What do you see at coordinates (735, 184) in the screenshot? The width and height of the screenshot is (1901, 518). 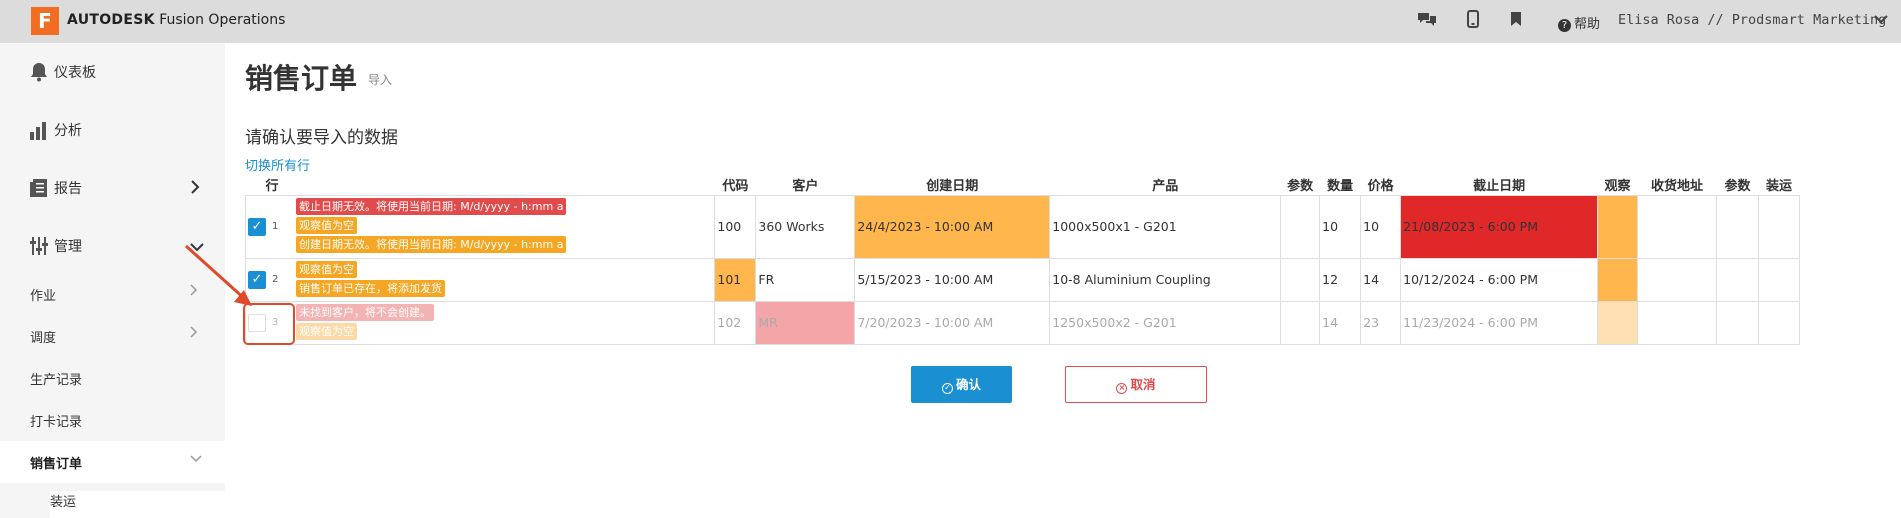 I see `header-code: 代码` at bounding box center [735, 184].